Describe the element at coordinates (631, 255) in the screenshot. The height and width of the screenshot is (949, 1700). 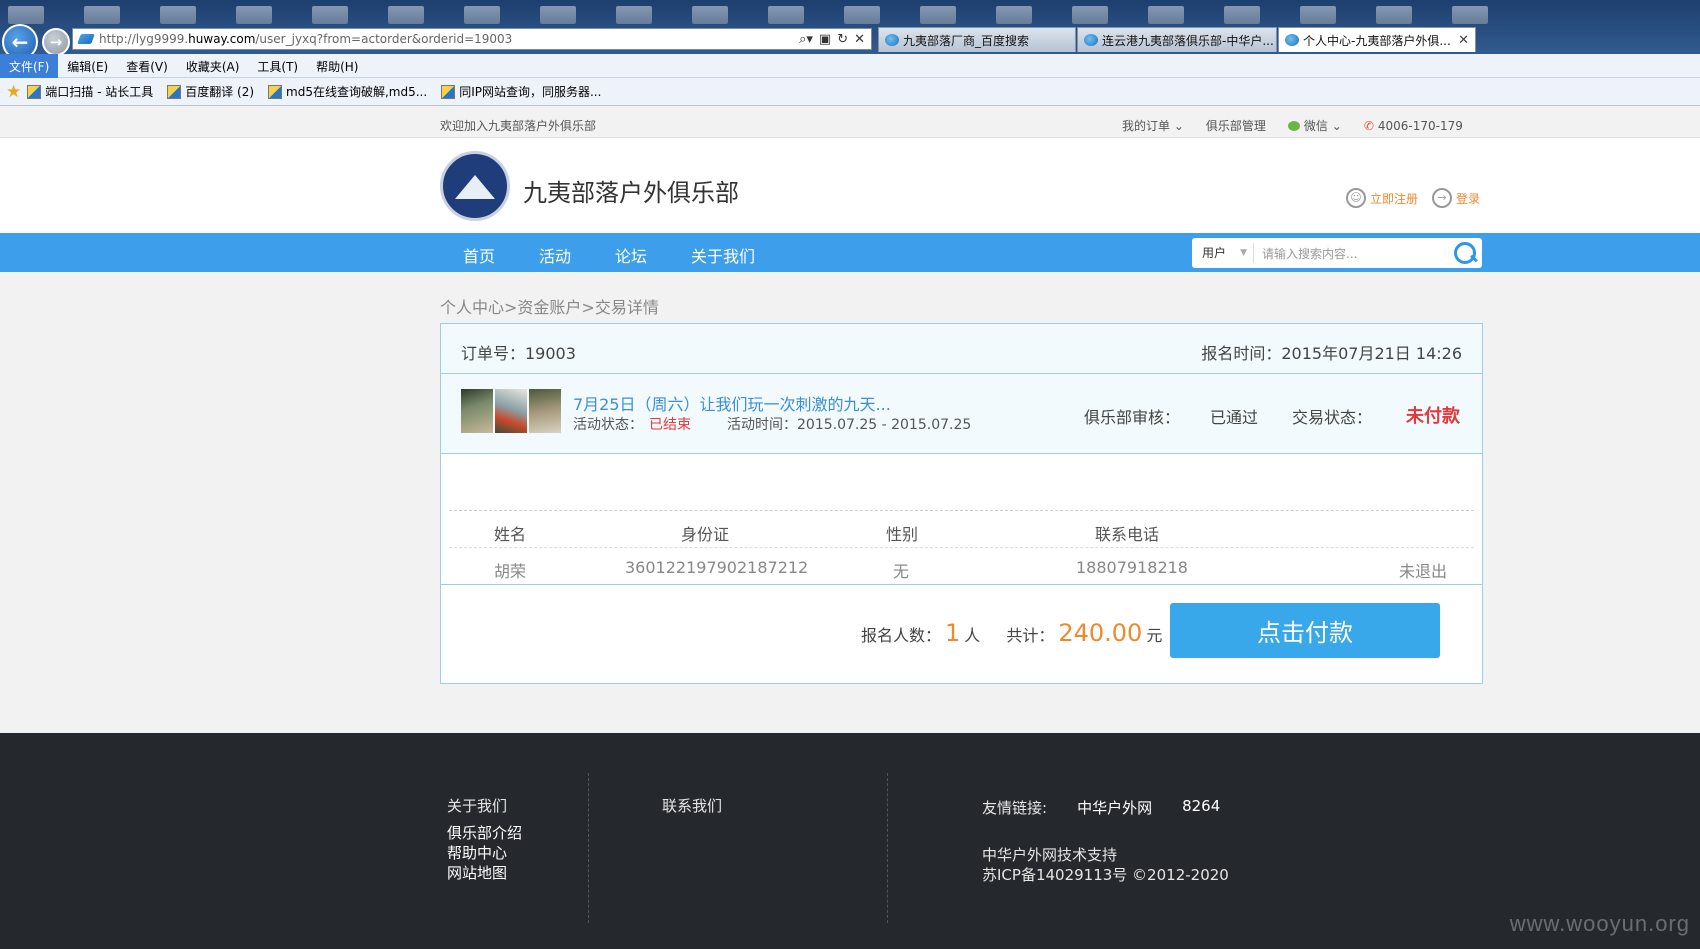
I see `nav-forum: 论坛` at that location.